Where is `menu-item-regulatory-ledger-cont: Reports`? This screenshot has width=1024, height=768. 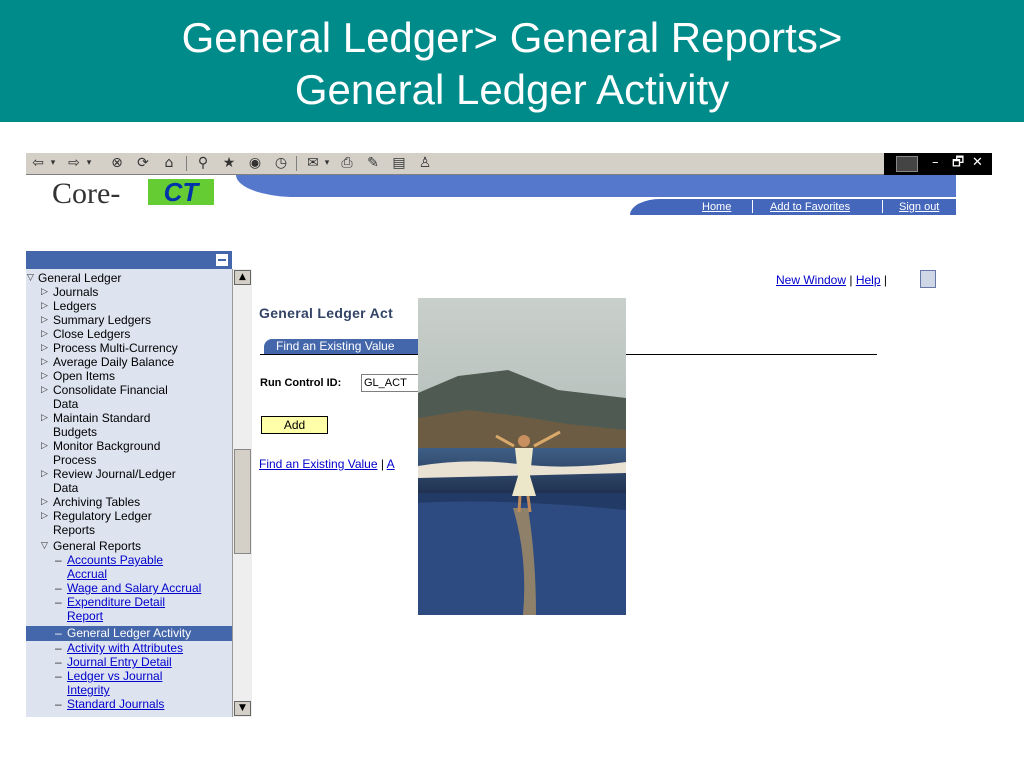
menu-item-regulatory-ledger-cont: Reports is located at coordinates (74, 530).